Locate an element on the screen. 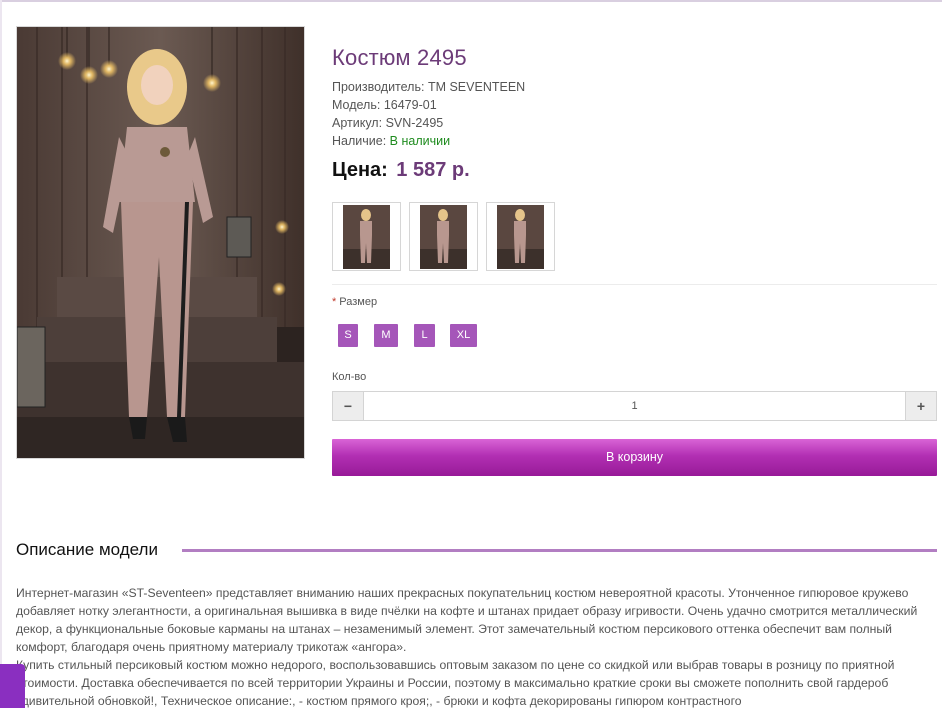 The image size is (942, 708). description-divider-line is located at coordinates (559, 550).